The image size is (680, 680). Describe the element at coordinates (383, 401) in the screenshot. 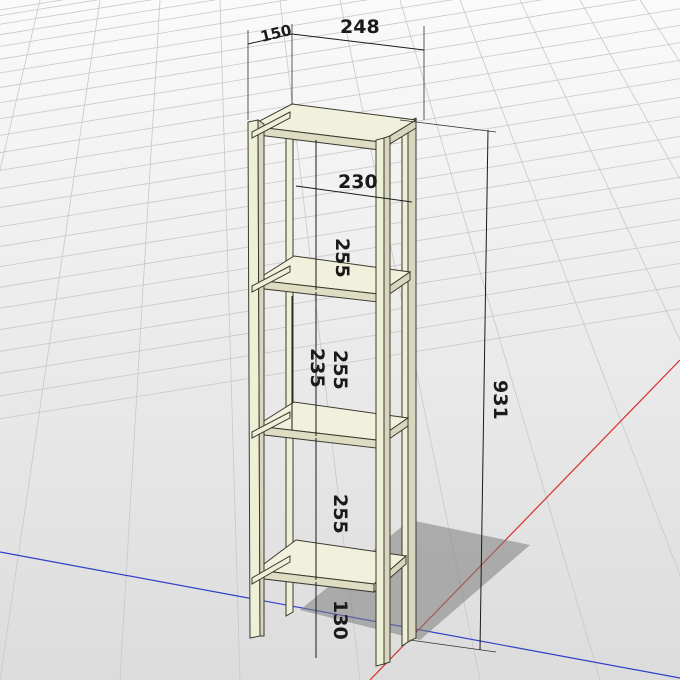

I see `front-right-post` at that location.